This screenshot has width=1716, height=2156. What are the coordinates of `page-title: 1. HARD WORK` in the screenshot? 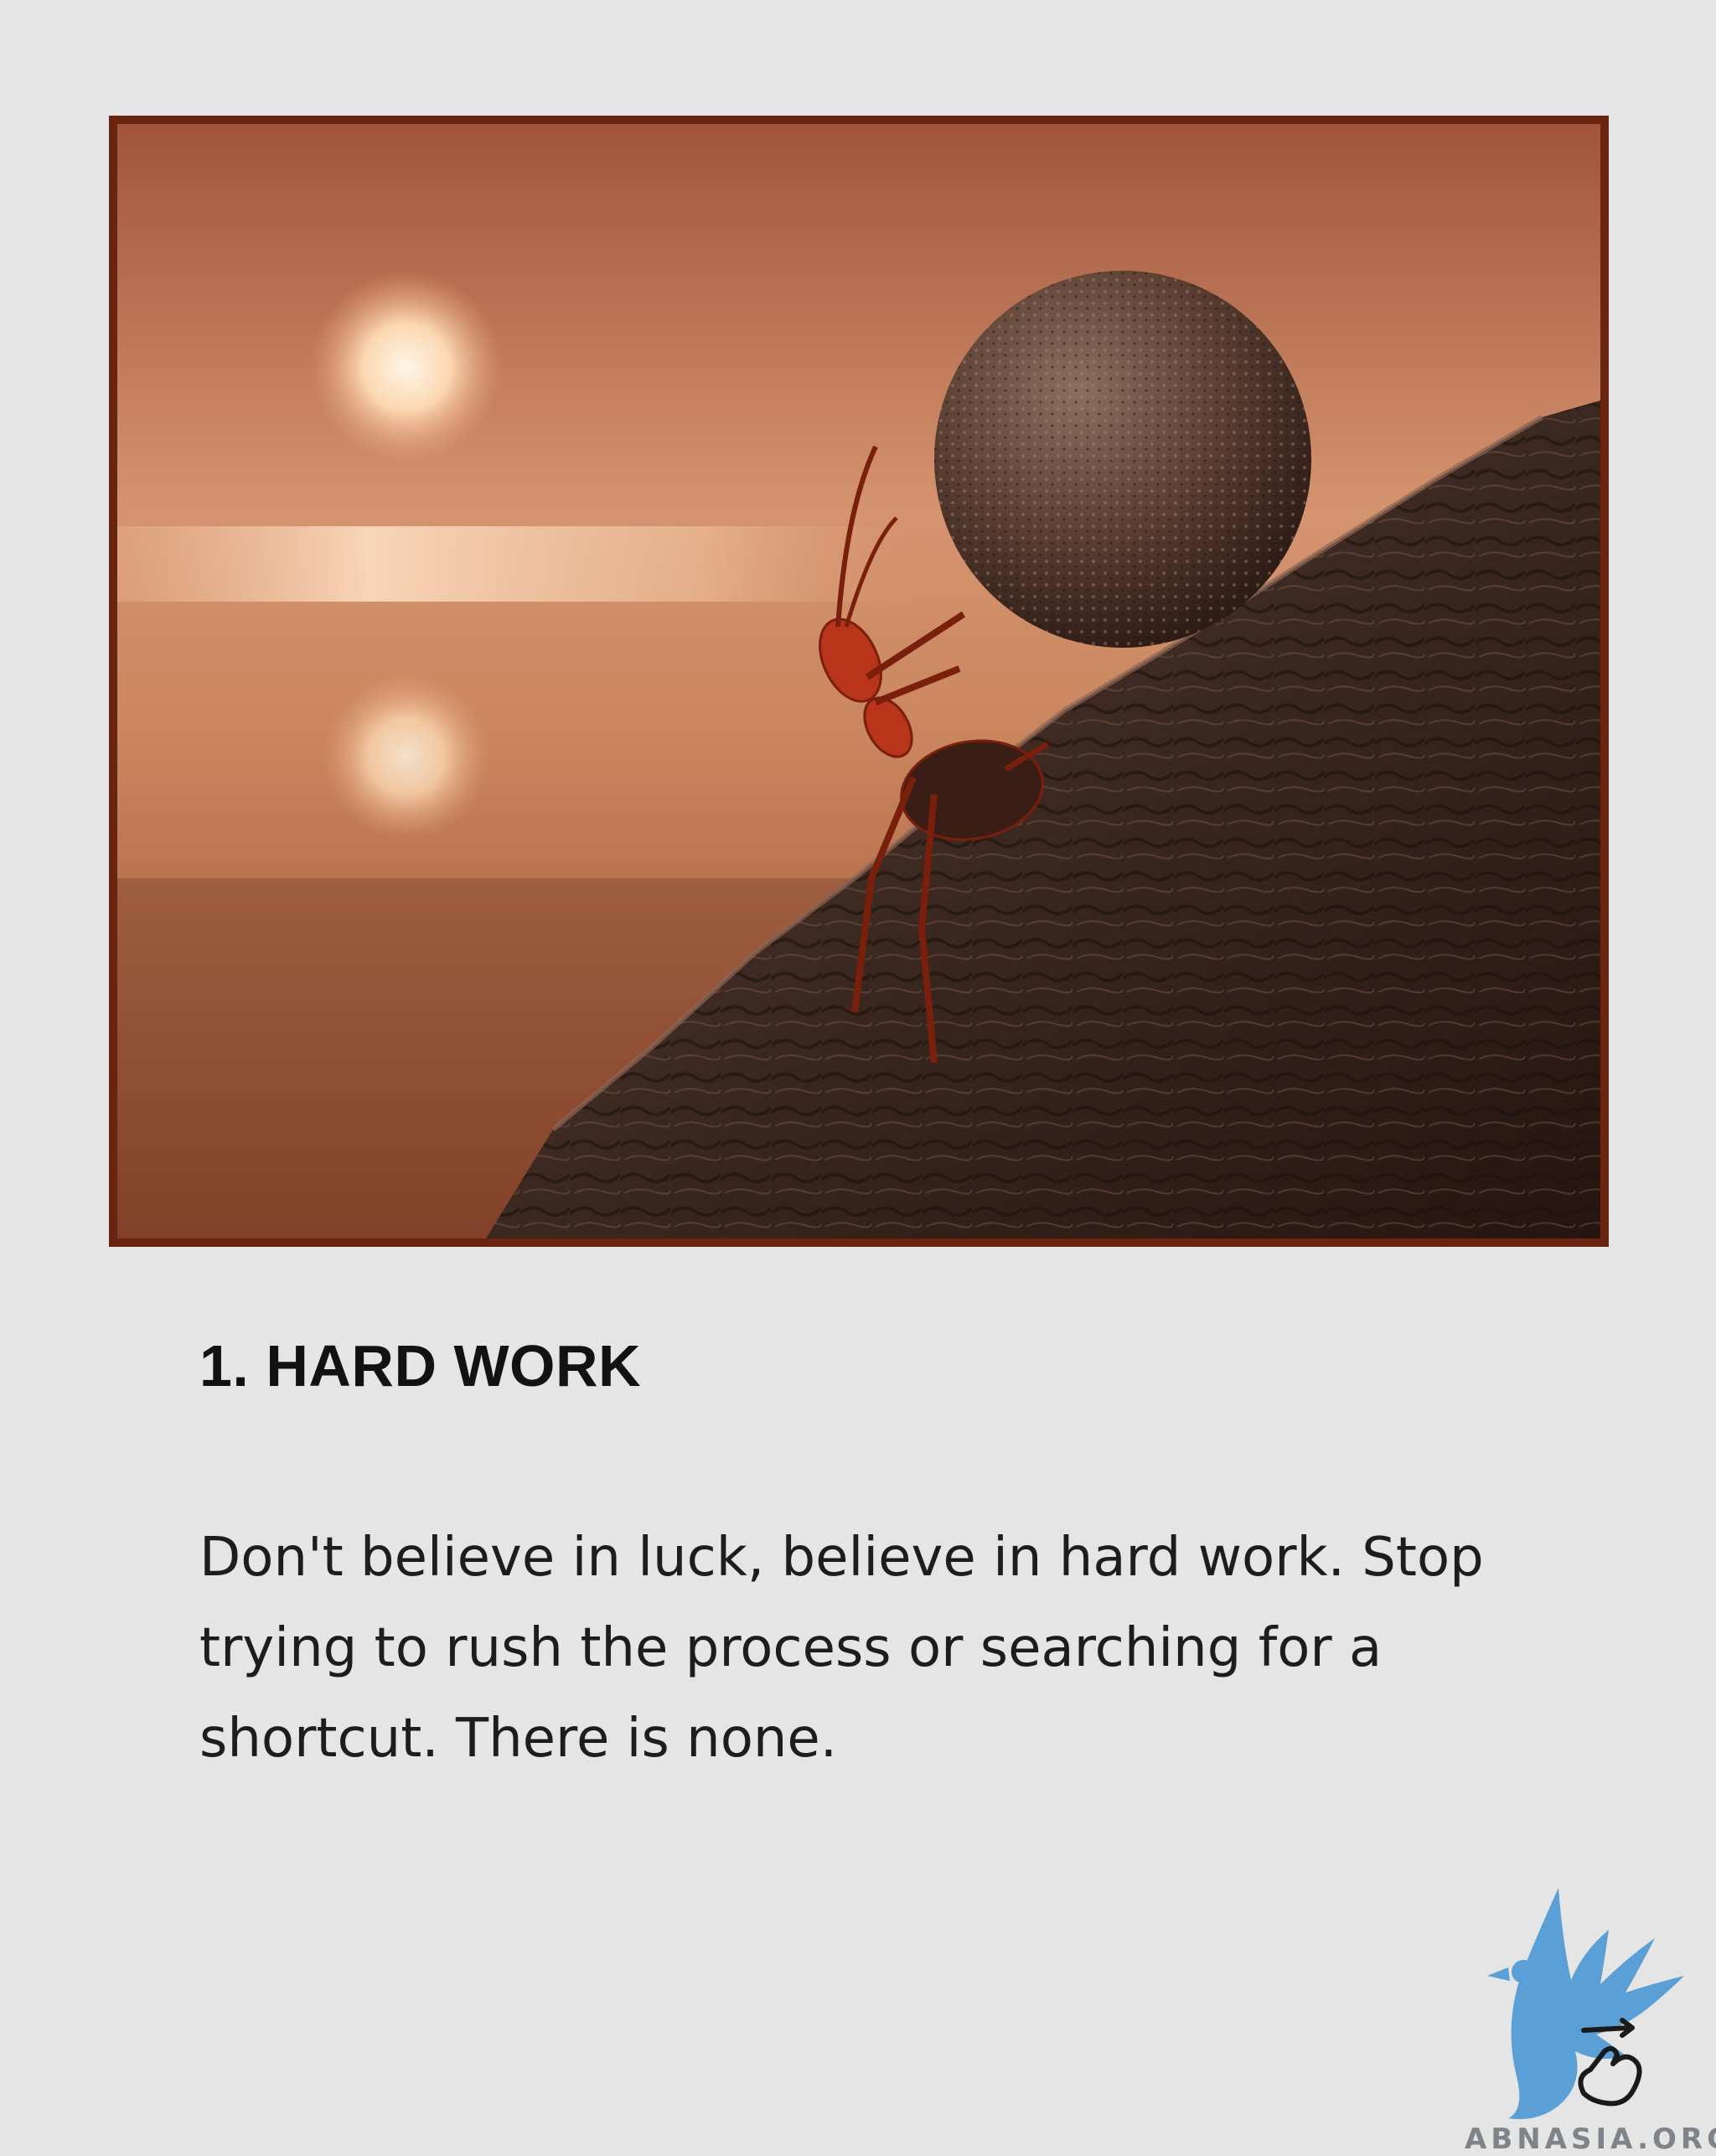 It's located at (420, 1366).